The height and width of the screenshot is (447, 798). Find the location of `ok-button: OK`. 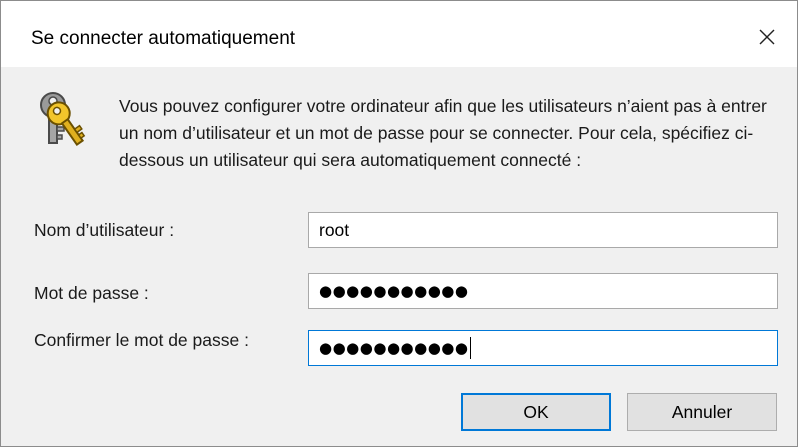

ok-button: OK is located at coordinates (536, 412).